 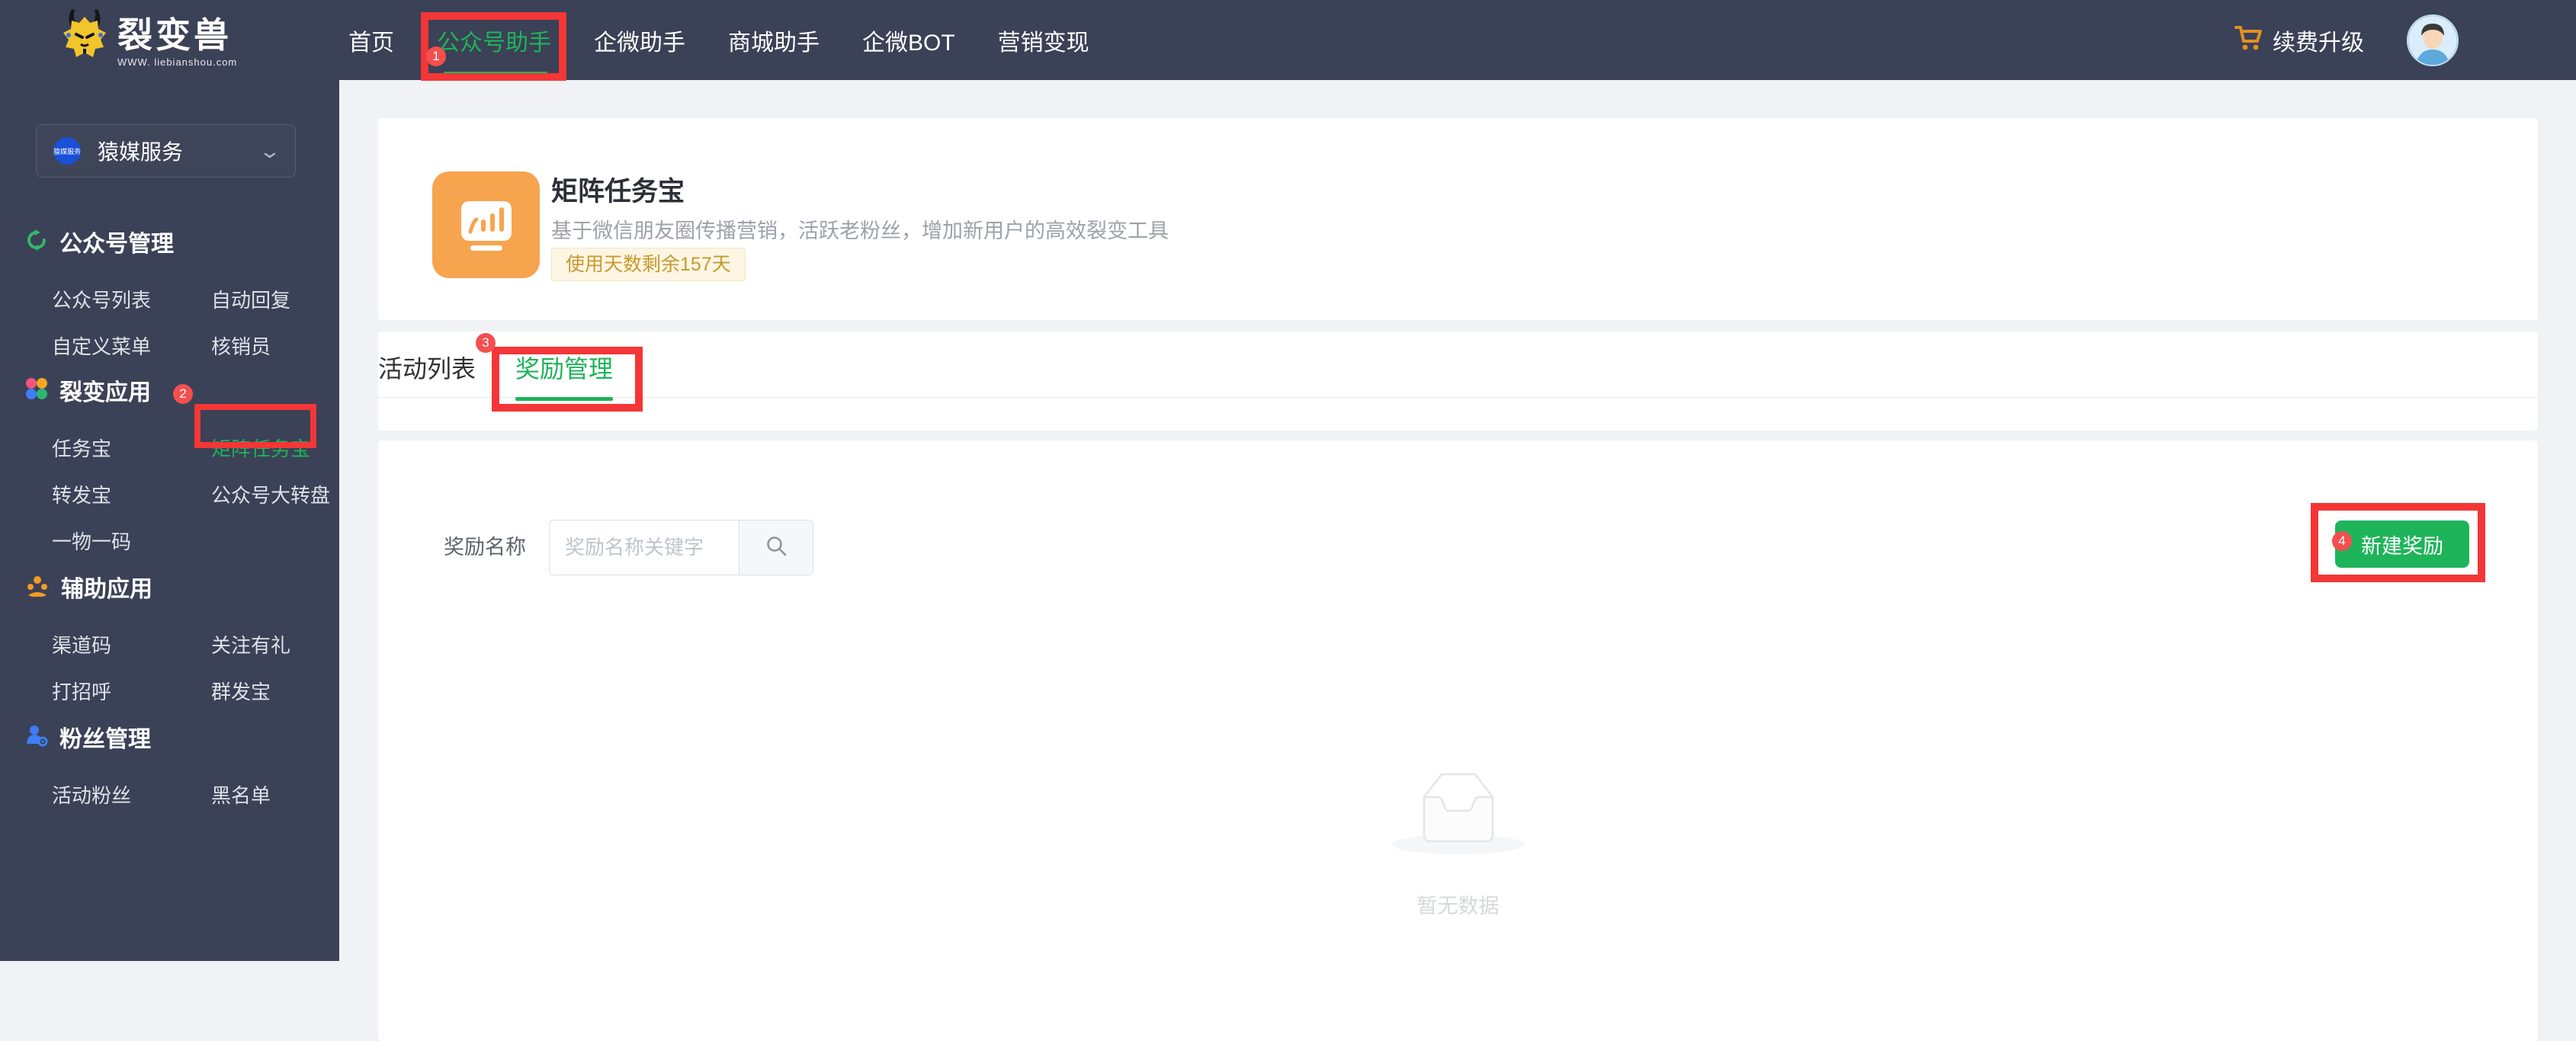 What do you see at coordinates (36, 737) in the screenshot?
I see `user-gear-icon` at bounding box center [36, 737].